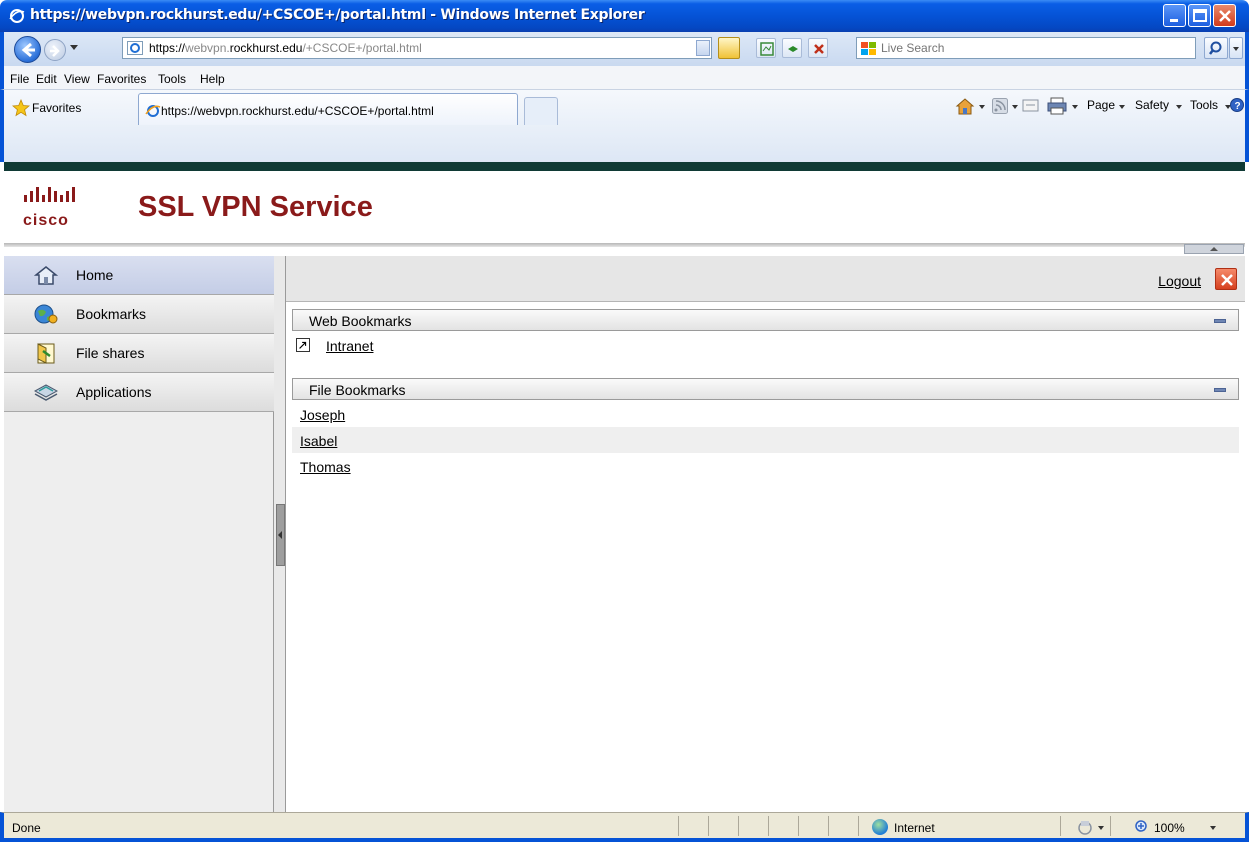  Describe the element at coordinates (1075, 107) in the screenshot. I see `print-dropdown` at that location.